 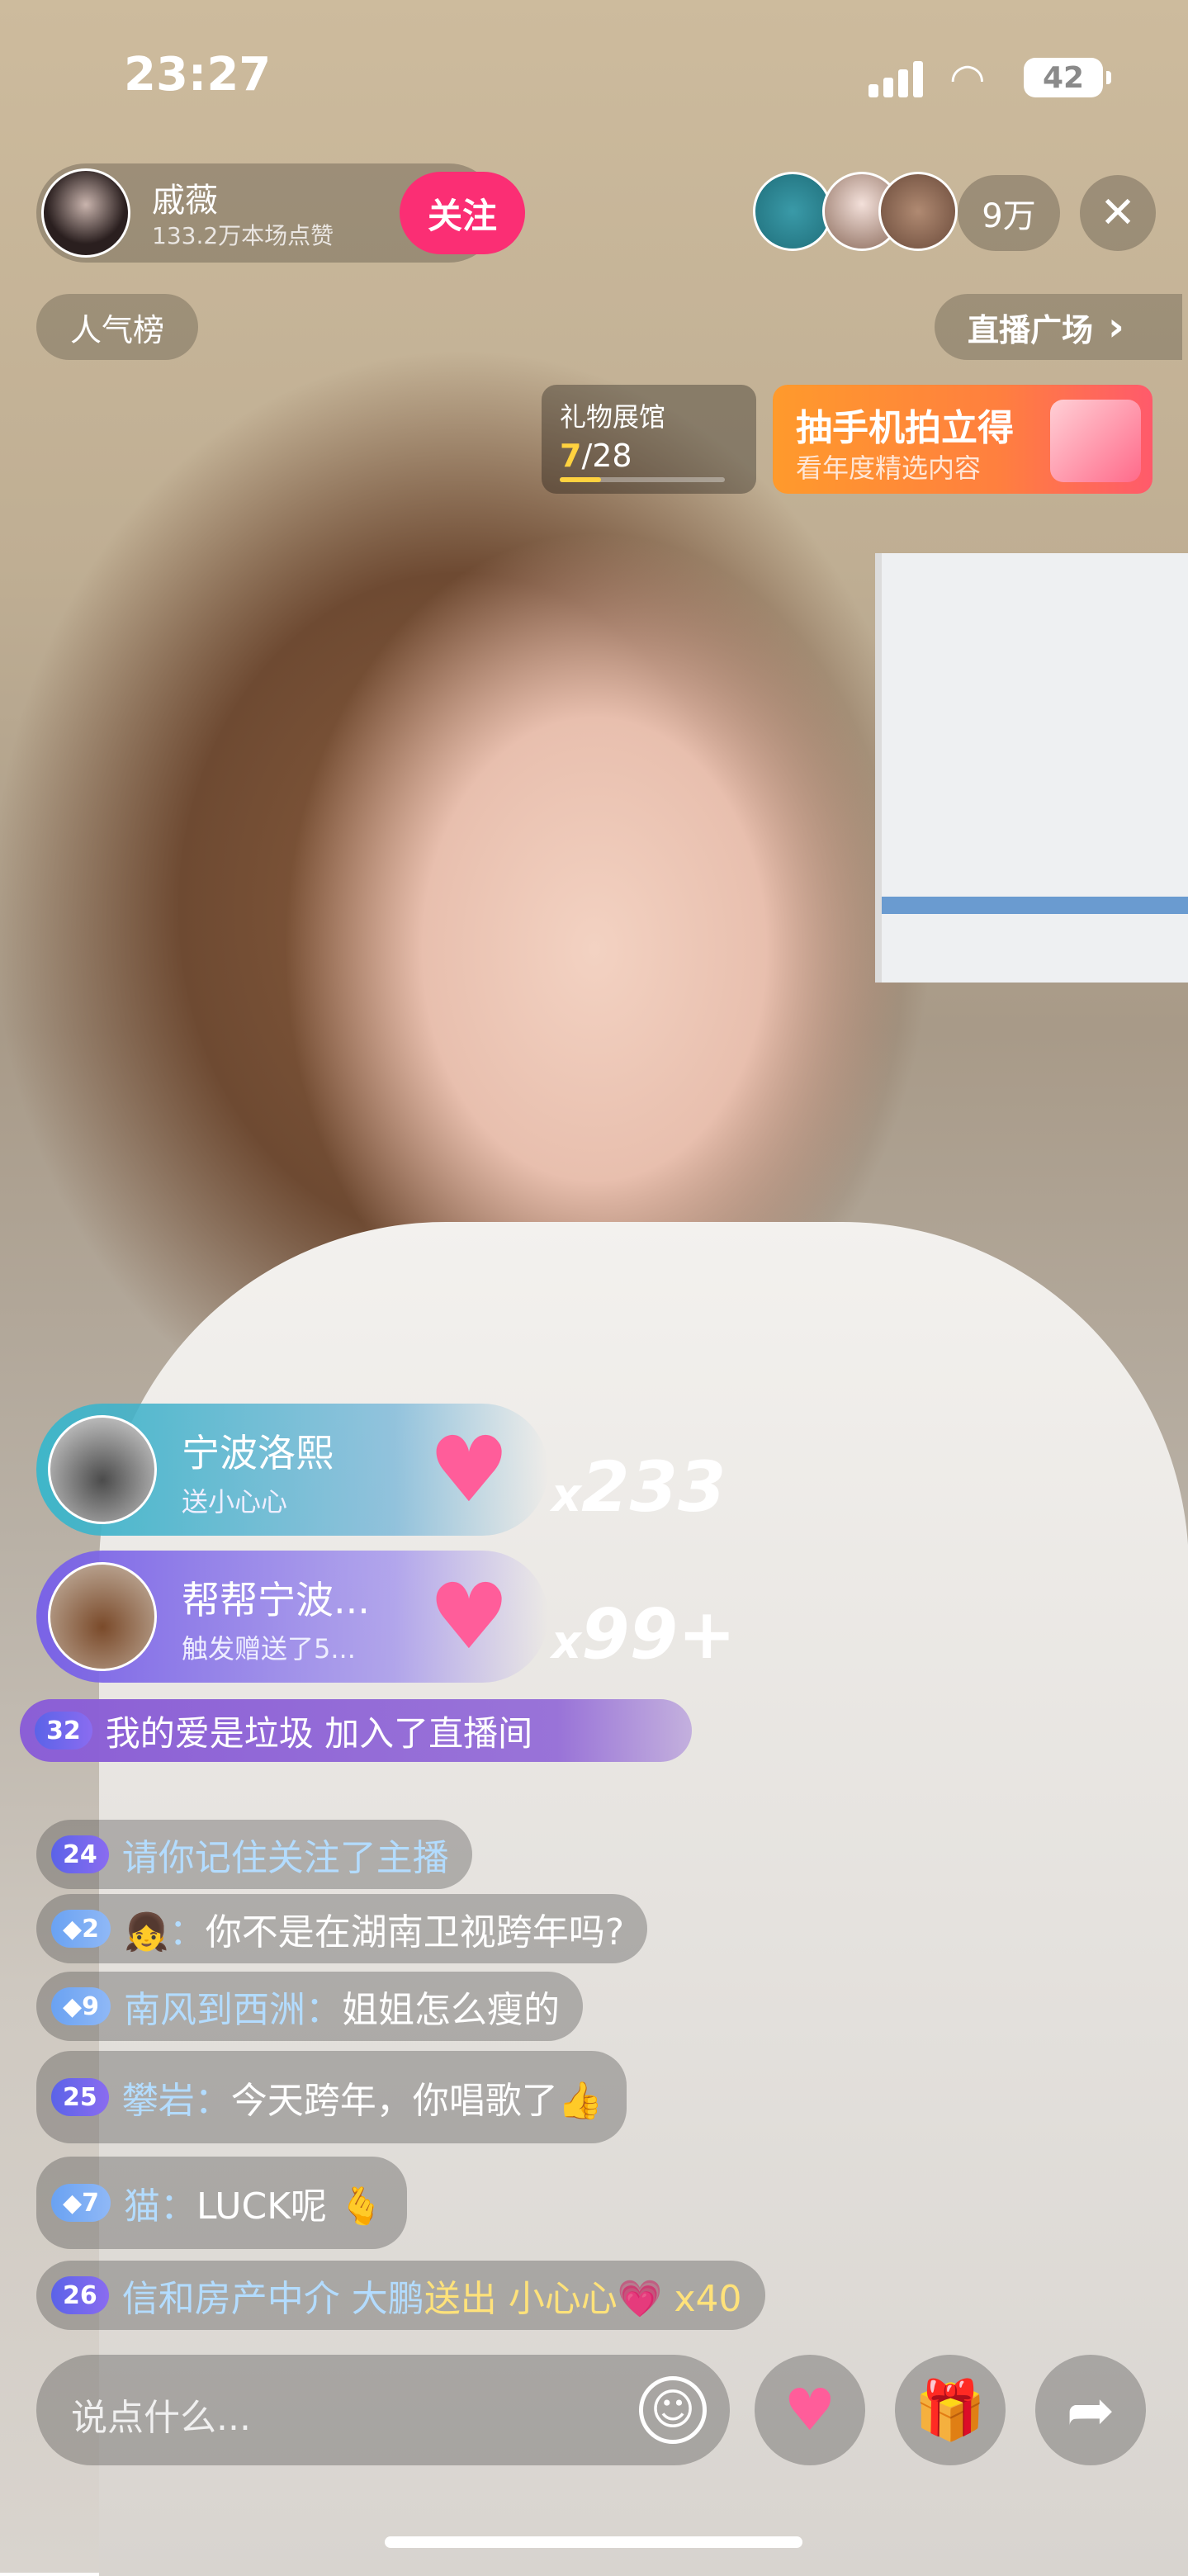 I want to click on gift-count: x233, so click(x=638, y=1487).